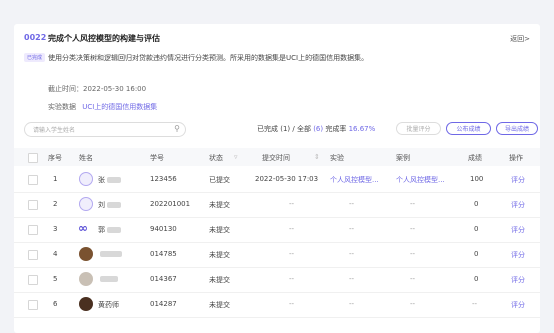 The height and width of the screenshot is (333, 554). What do you see at coordinates (109, 230) in the screenshot?
I see `student-name: 郭` at bounding box center [109, 230].